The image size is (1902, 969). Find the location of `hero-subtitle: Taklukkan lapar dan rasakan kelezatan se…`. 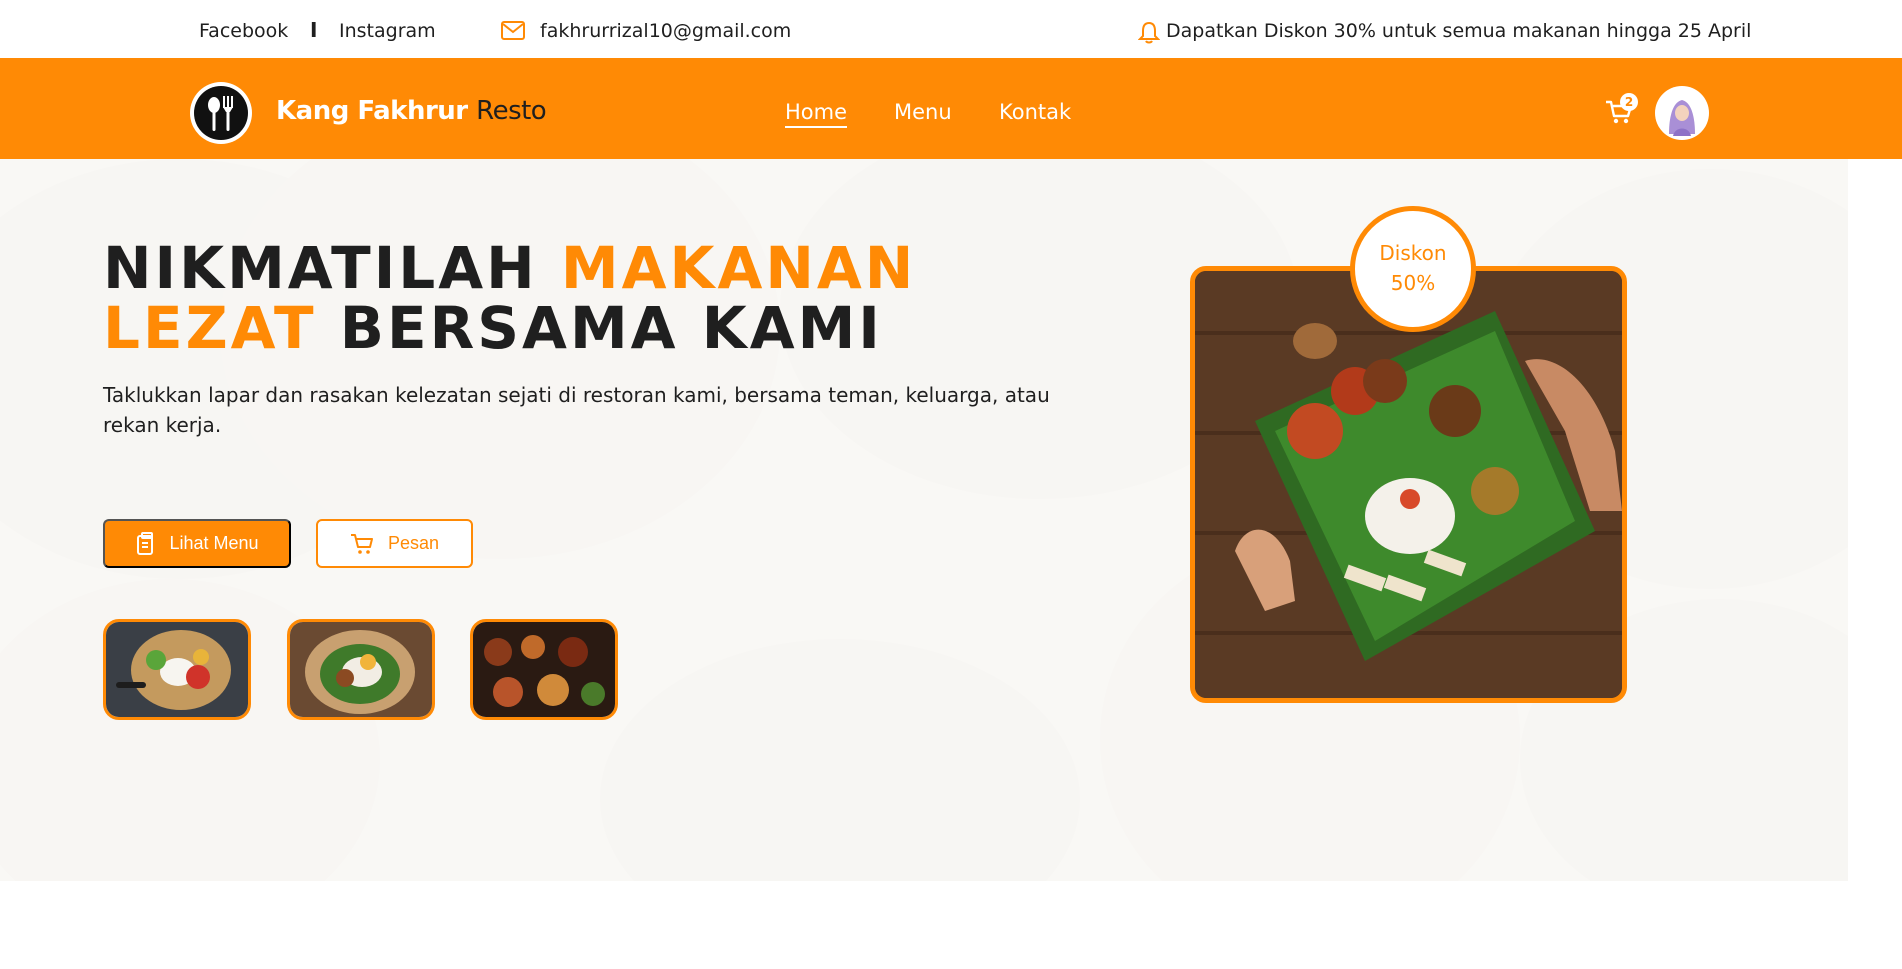

hero-subtitle: Taklukkan lapar dan rasakan kelezatan se… is located at coordinates (576, 410).